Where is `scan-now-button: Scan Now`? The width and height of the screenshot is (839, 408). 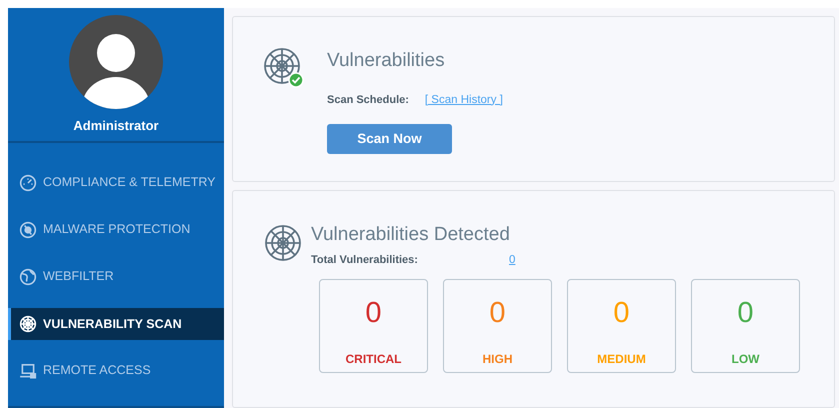
scan-now-button: Scan Now is located at coordinates (389, 139).